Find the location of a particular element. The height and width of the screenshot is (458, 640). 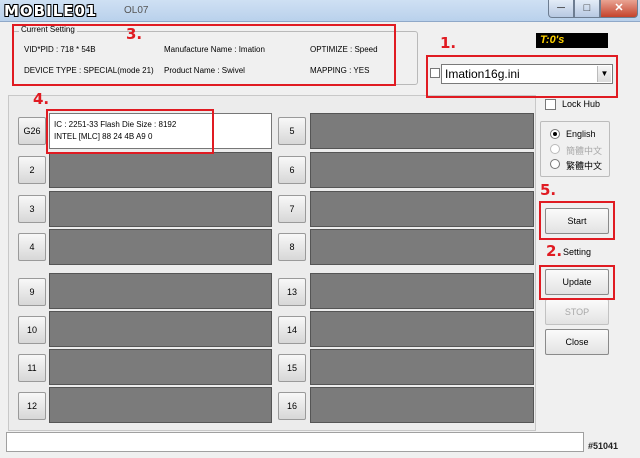

radio-simplified-chinese is located at coordinates (555, 149).